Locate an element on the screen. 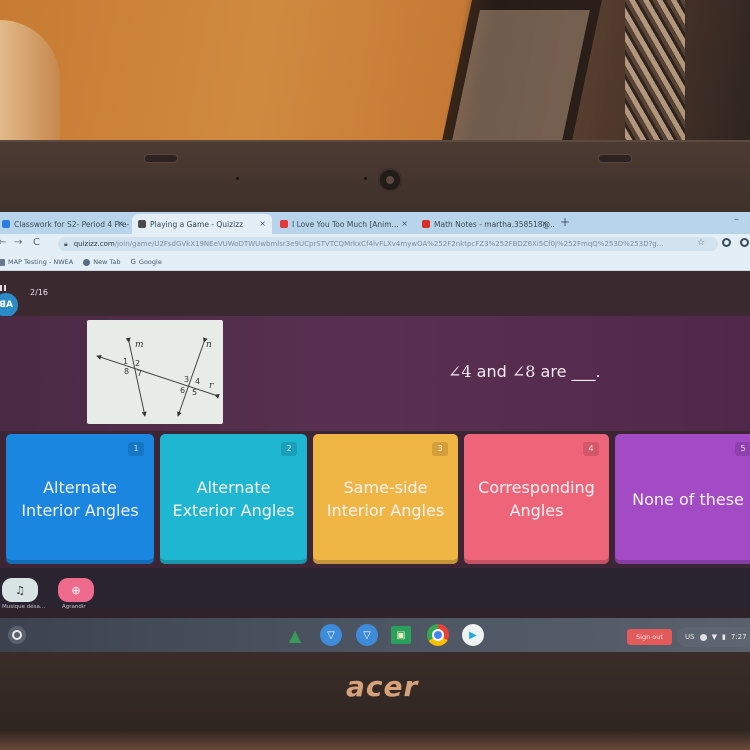 Image resolution: width=750 pixels, height=750 pixels. wifi-icon: ▼ is located at coordinates (714, 637).